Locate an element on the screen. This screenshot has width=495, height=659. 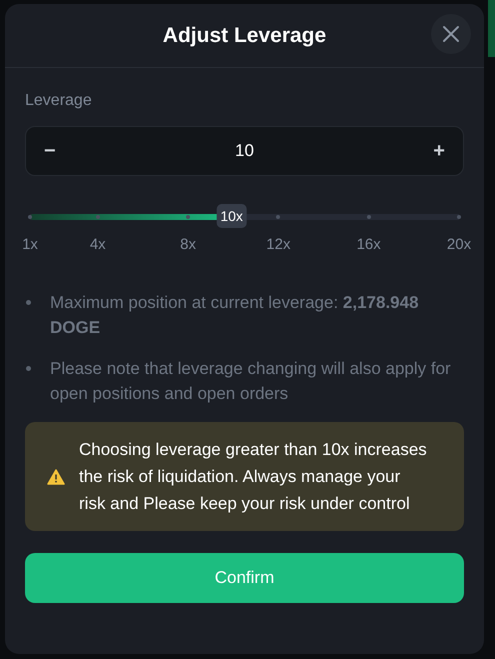
slider-track: 10x is located at coordinates (244, 217).